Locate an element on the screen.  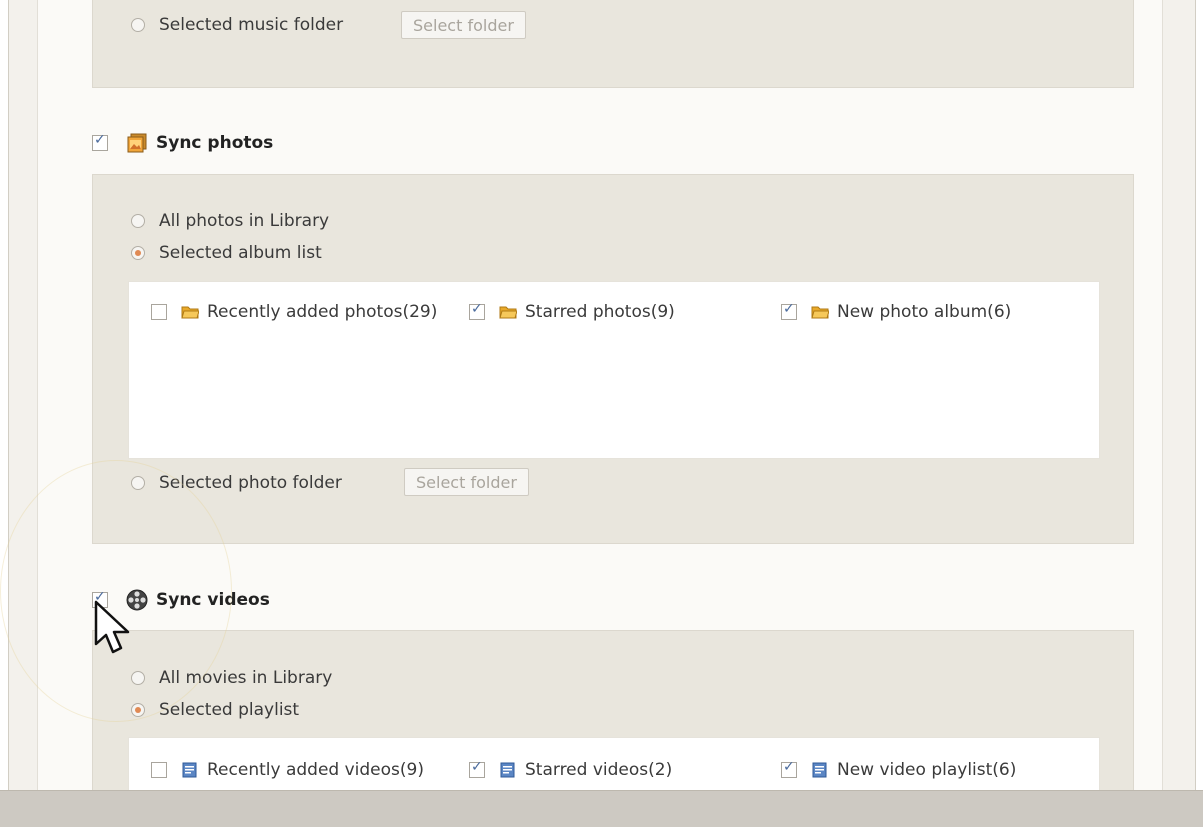
sync-photos-checkbox is located at coordinates (100, 141).